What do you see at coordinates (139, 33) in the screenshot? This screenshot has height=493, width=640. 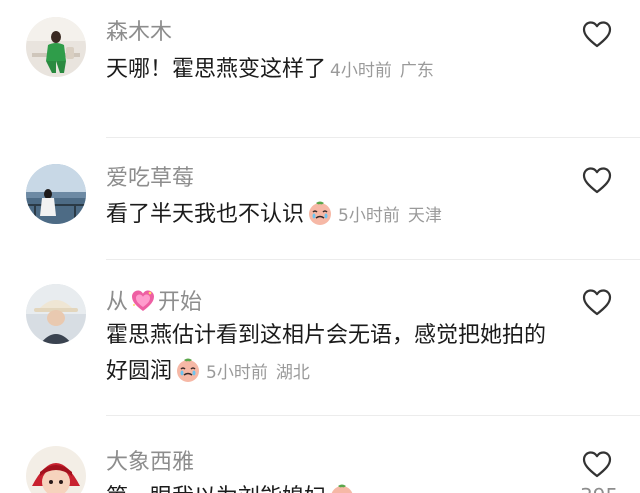 I see `username: 森木木` at bounding box center [139, 33].